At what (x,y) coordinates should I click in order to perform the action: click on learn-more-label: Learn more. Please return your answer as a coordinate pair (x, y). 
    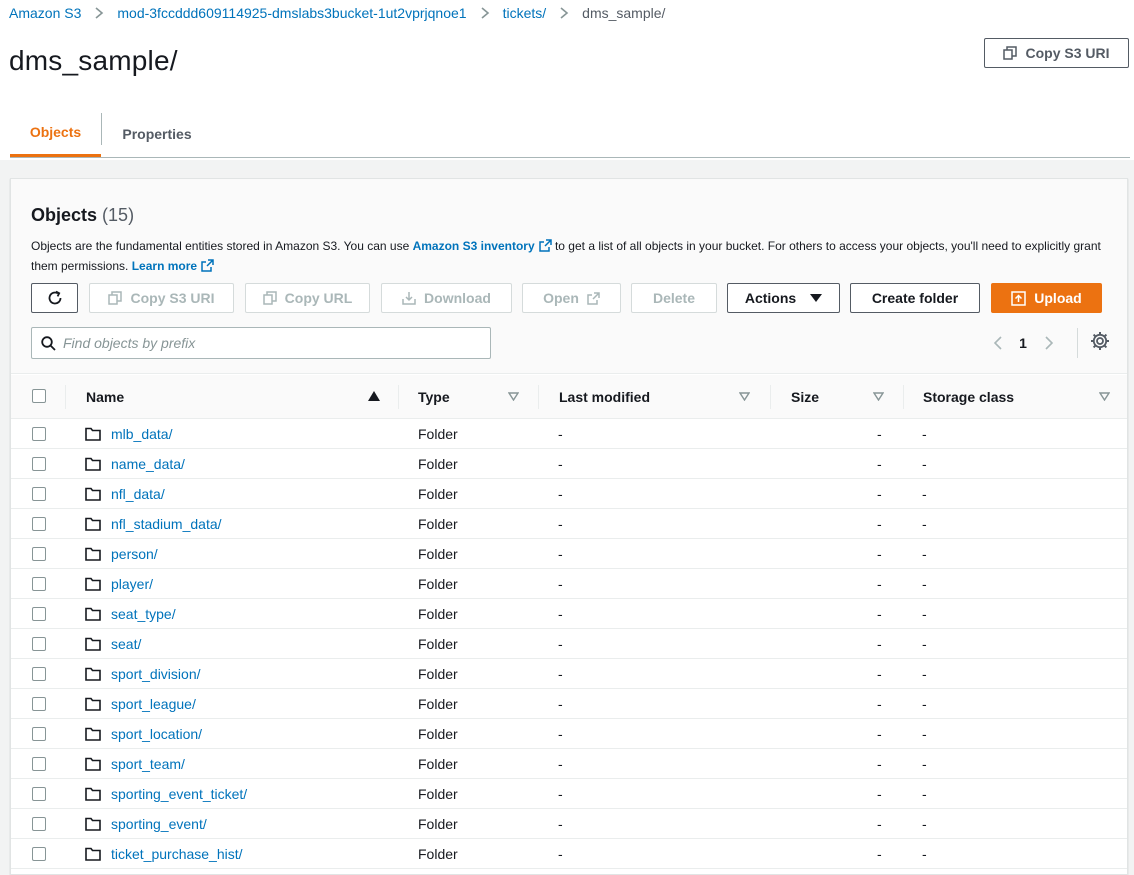
    Looking at the image, I should click on (164, 266).